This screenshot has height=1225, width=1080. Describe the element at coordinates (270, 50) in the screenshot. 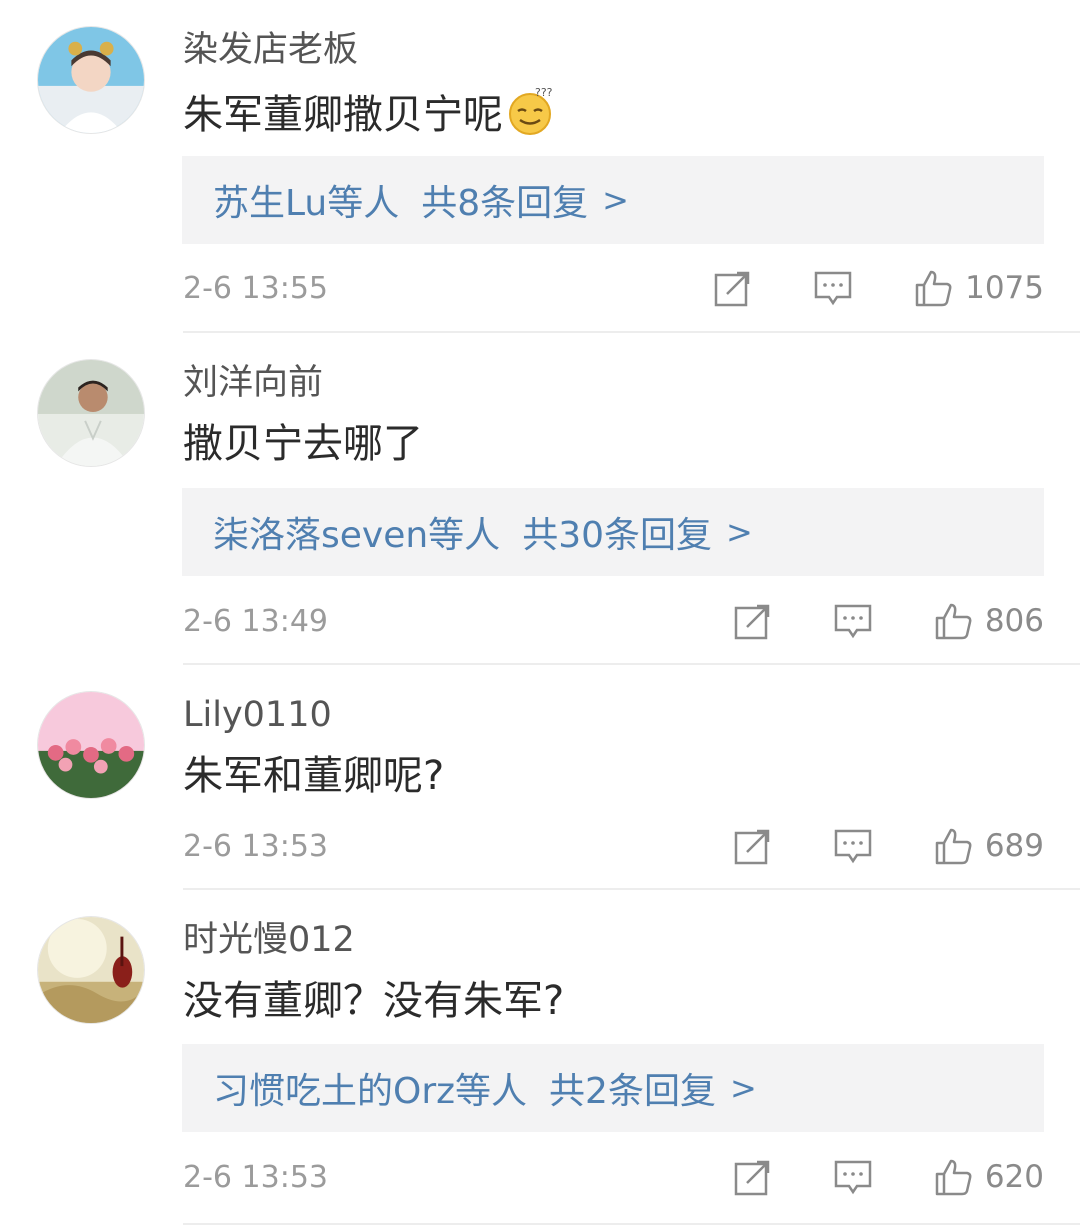

I see `username: 染发店老板` at that location.